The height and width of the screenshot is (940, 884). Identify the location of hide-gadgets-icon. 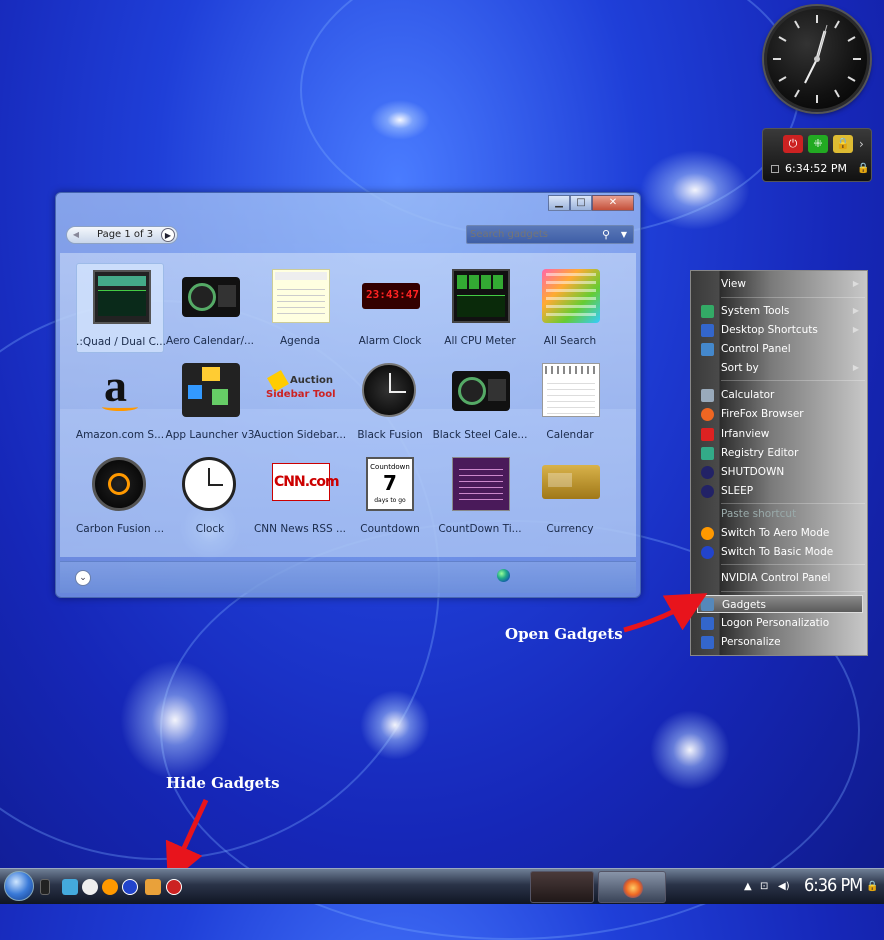
(174, 887).